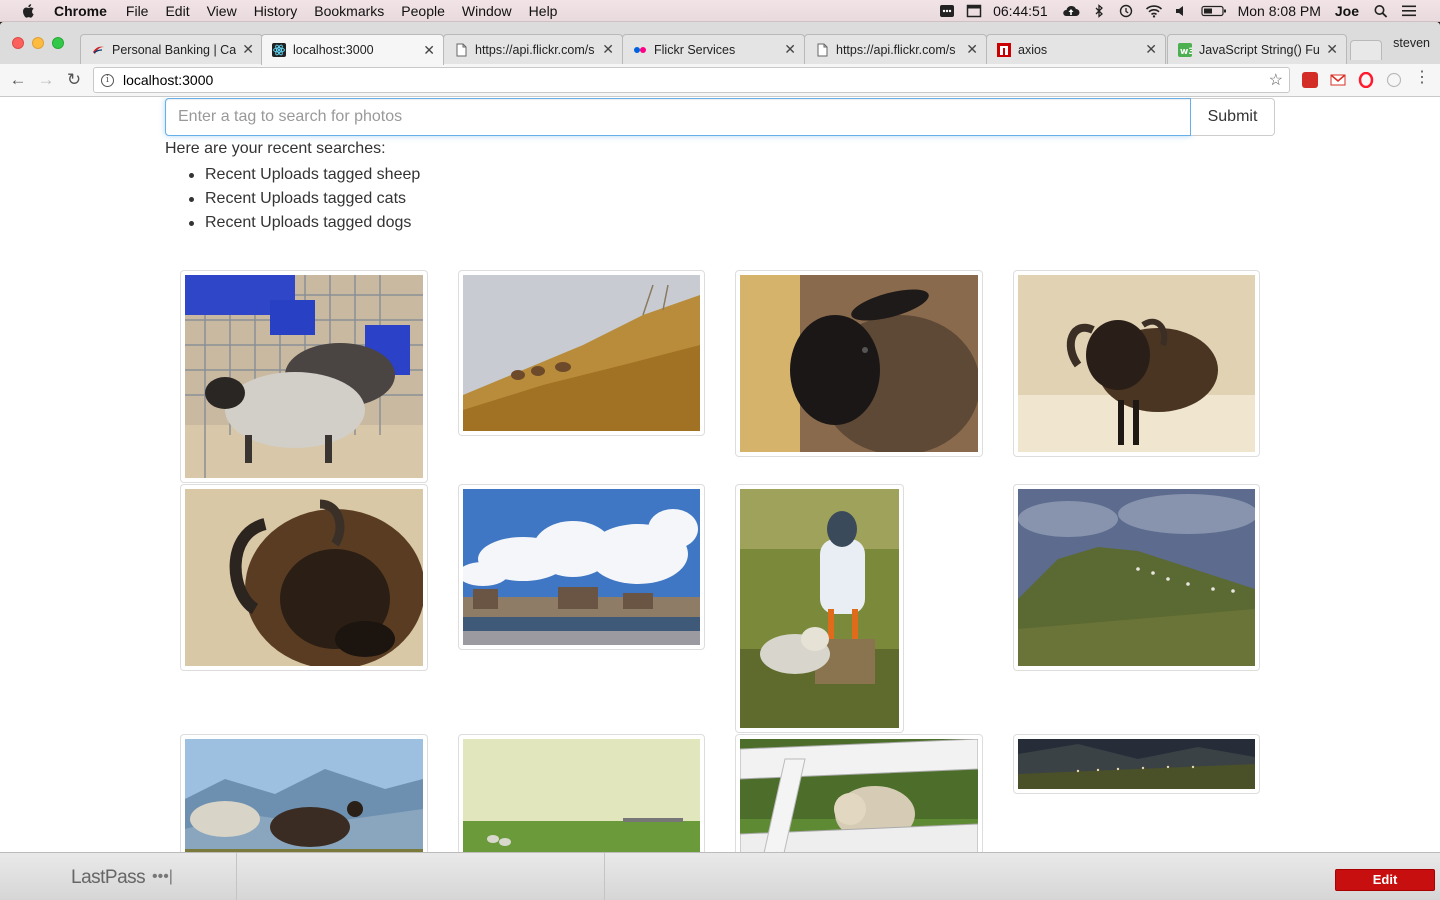 Image resolution: width=1440 pixels, height=900 pixels. What do you see at coordinates (713, 49) in the screenshot?
I see `tab-flickr-services: Flickr Services ✕` at bounding box center [713, 49].